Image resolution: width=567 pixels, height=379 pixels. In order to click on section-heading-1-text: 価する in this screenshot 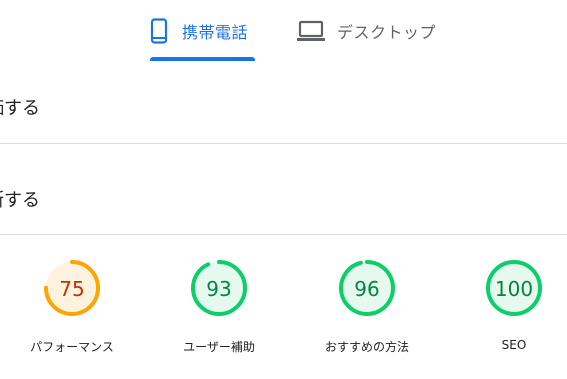, I will do `click(20, 108)`.